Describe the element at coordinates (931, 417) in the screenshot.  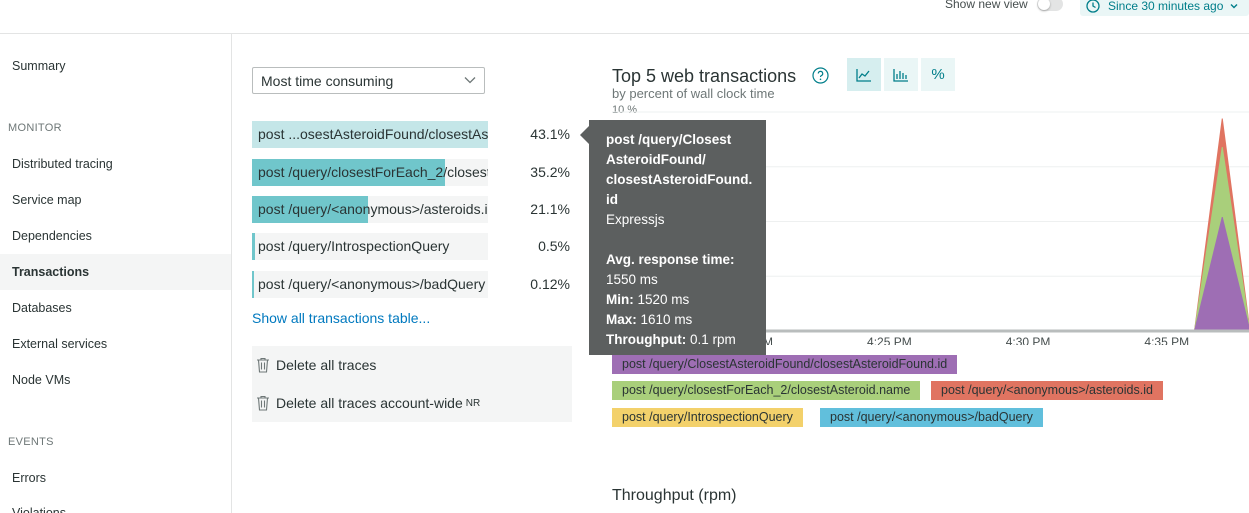
I see `legend-item: post /query/<anonymous>/badQuery` at that location.